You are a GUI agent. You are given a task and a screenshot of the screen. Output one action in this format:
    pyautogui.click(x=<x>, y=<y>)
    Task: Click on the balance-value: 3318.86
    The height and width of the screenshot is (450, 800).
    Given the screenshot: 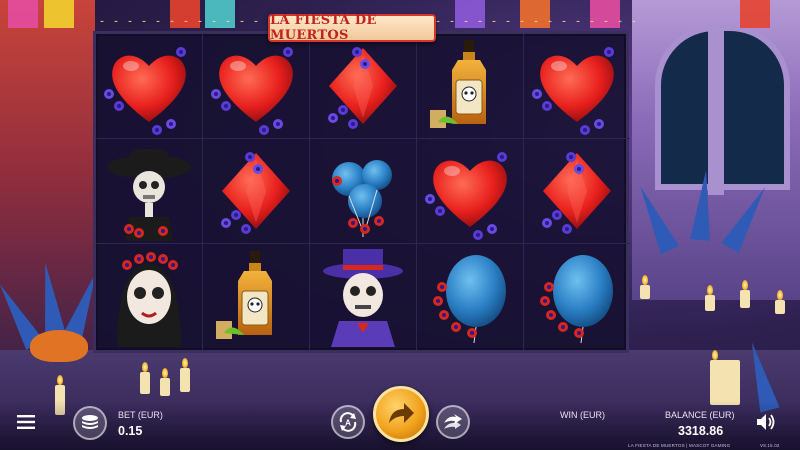 What is the action you would take?
    pyautogui.click(x=701, y=431)
    